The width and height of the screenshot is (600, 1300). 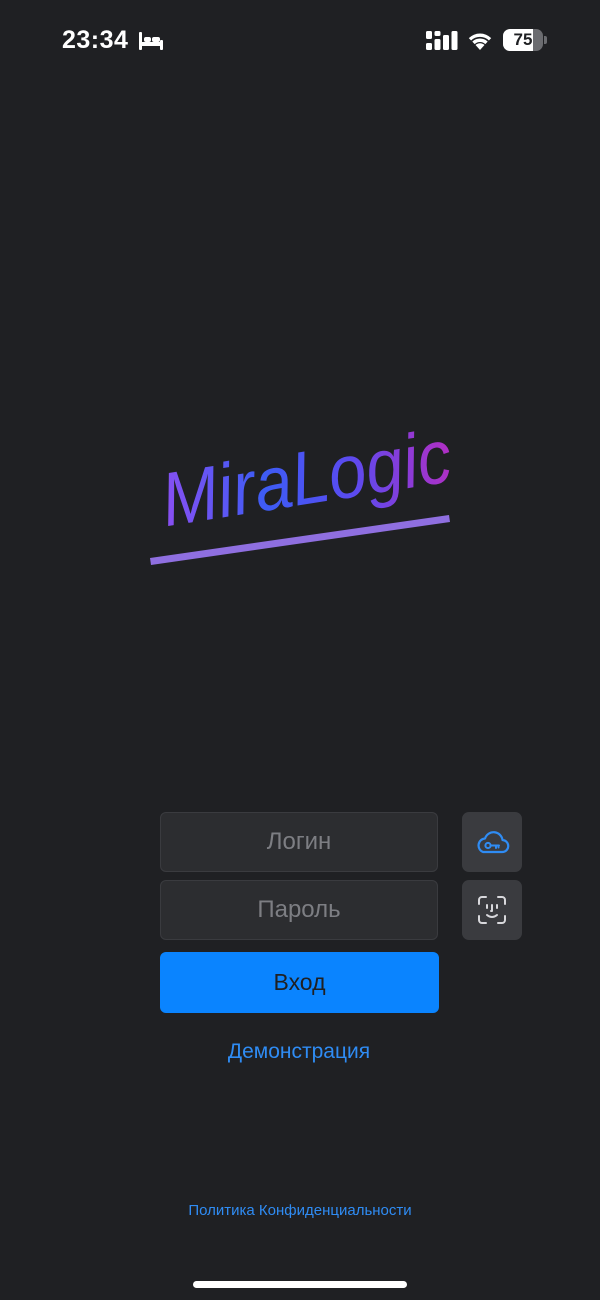 I want to click on status-time: 23:34, so click(x=95, y=40).